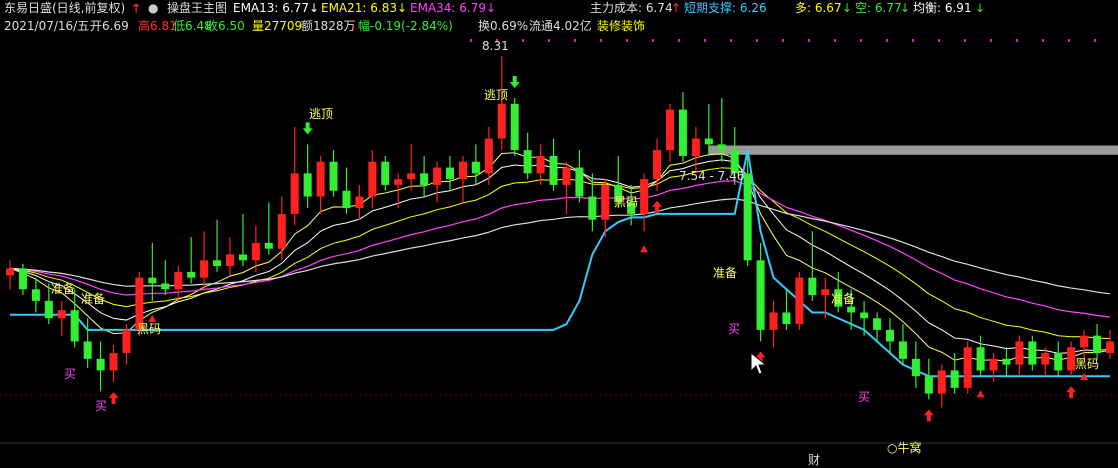  I want to click on niu-wo-label: ○牛窝, so click(904, 447).